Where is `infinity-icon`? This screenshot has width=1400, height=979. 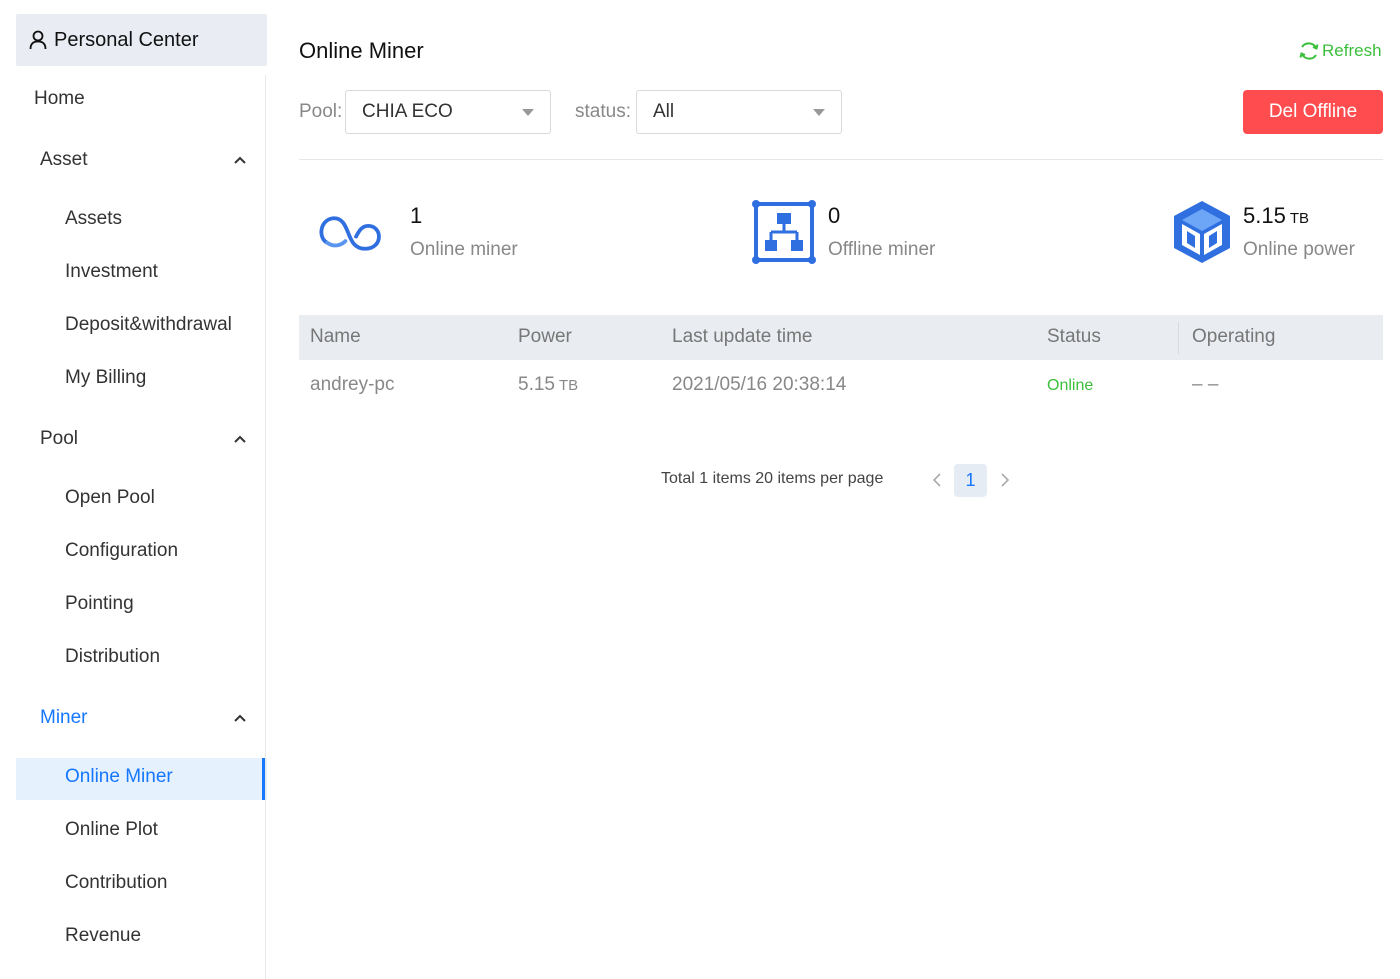 infinity-icon is located at coordinates (350, 232).